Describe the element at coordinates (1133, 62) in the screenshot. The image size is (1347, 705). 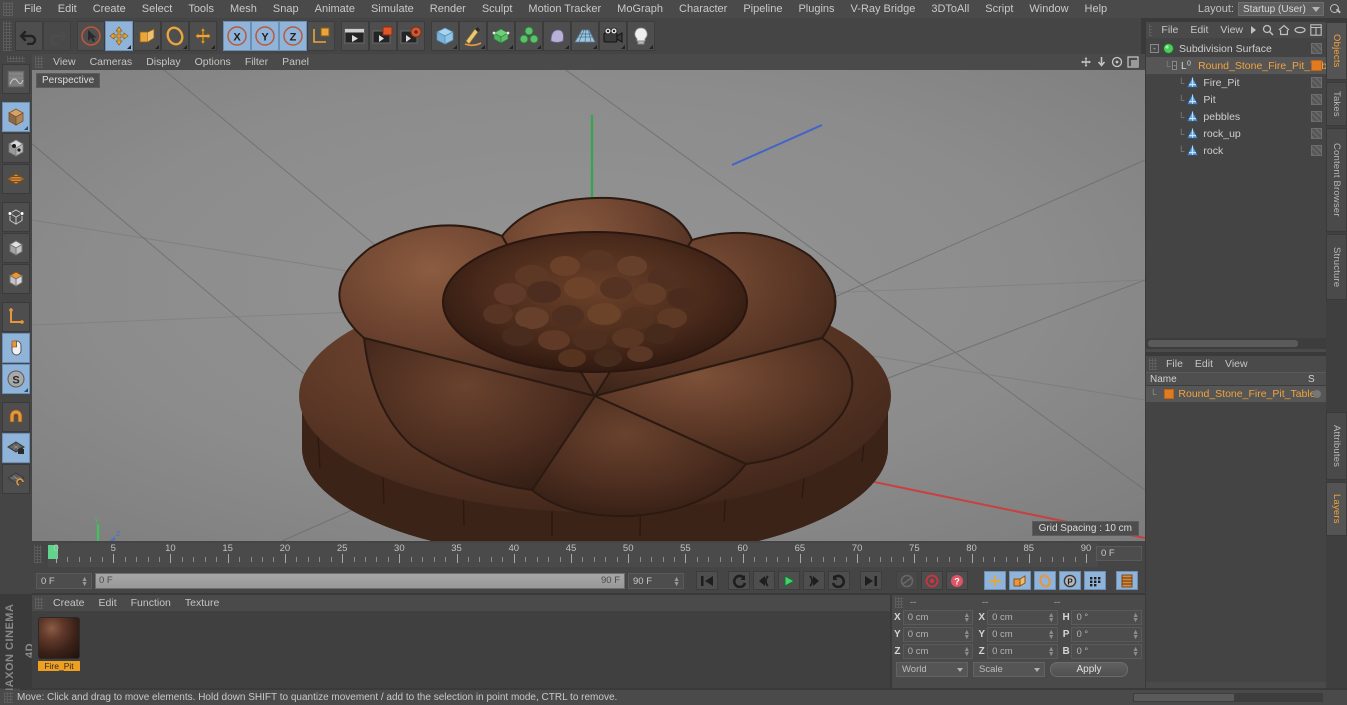
I see `maximize-icon` at that location.